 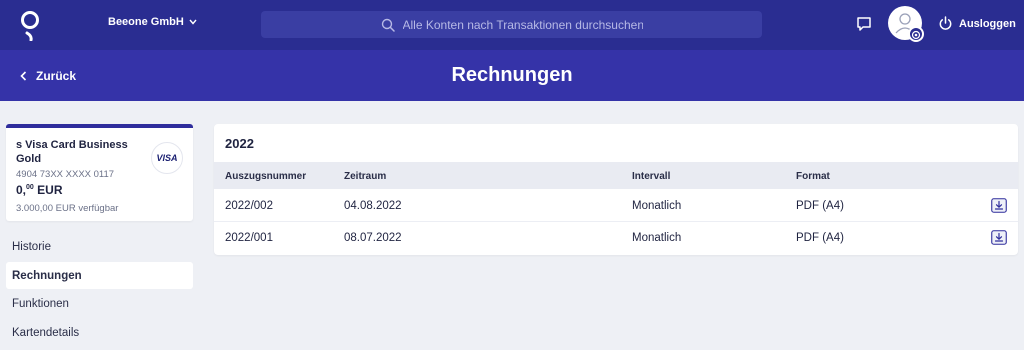 What do you see at coordinates (146, 22) in the screenshot?
I see `company-name: Beeone GmbH` at bounding box center [146, 22].